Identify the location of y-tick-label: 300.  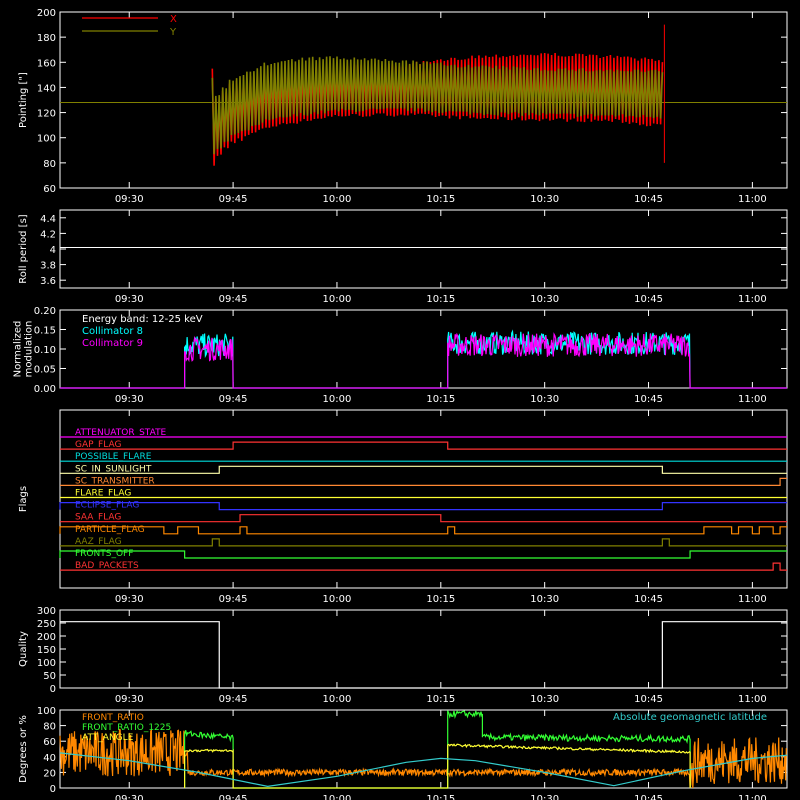
(46, 611).